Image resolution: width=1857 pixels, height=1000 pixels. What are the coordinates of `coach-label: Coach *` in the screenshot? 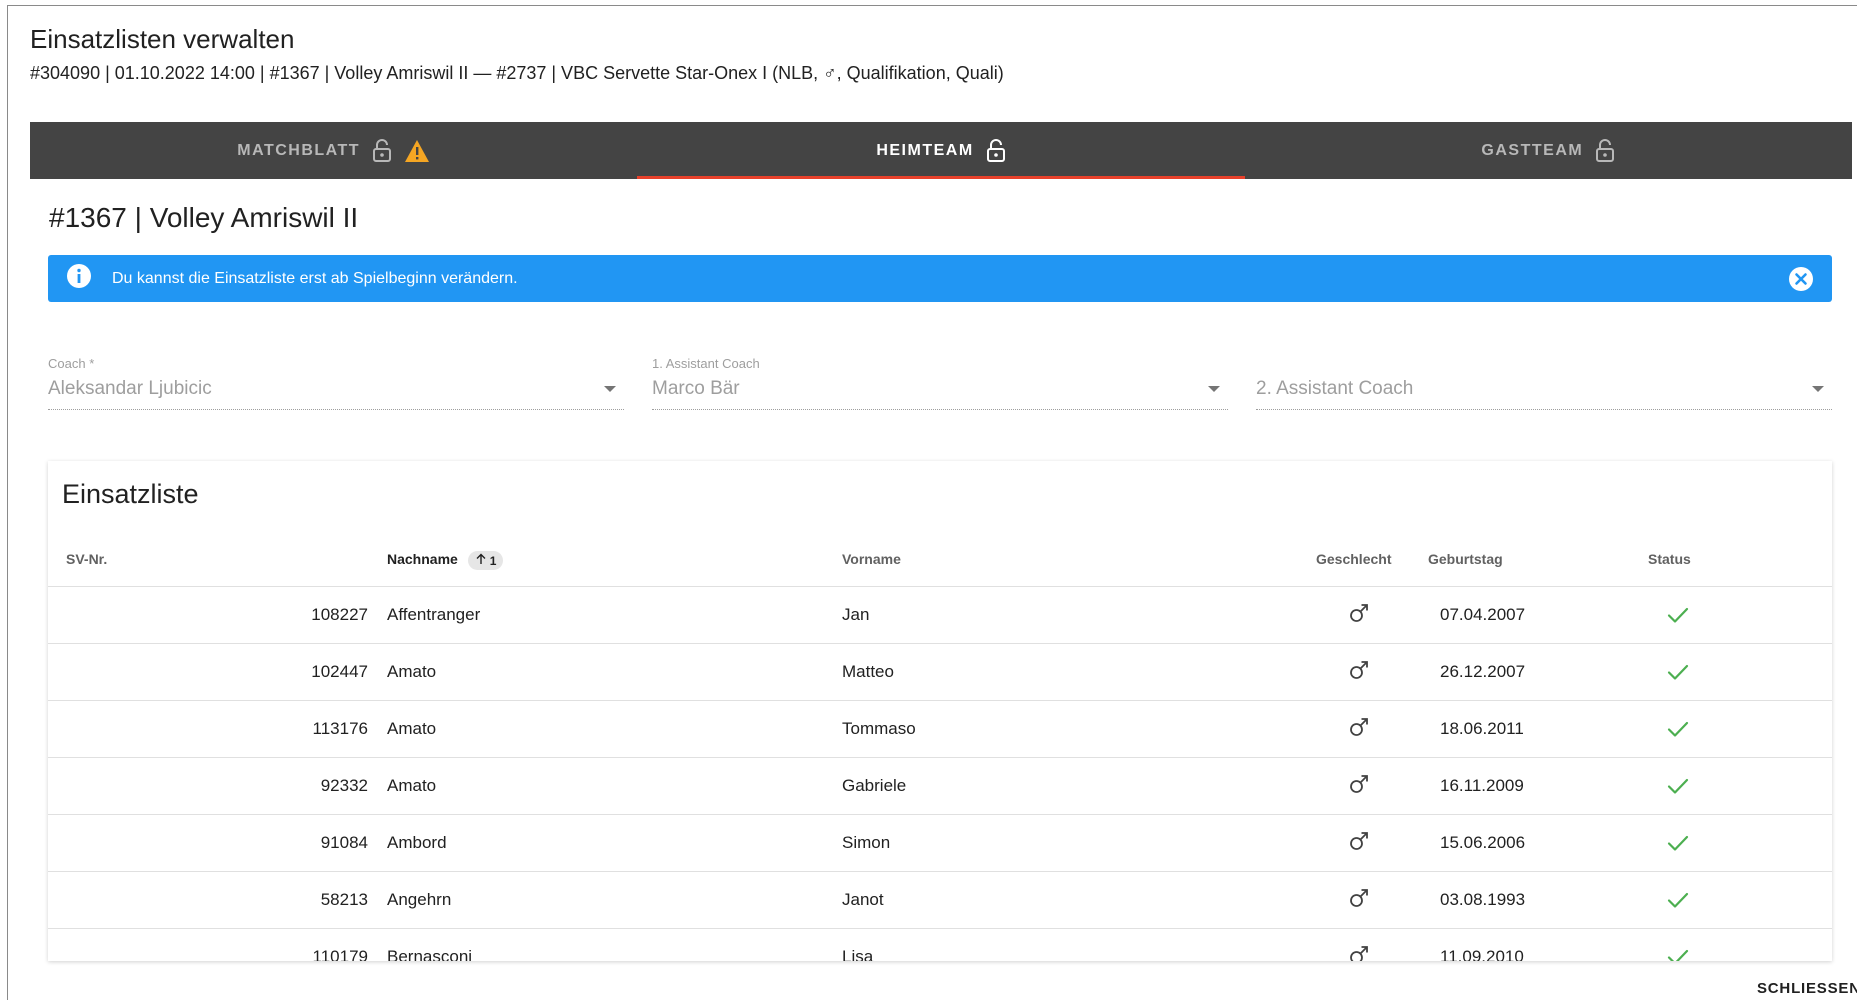 It's located at (71, 363).